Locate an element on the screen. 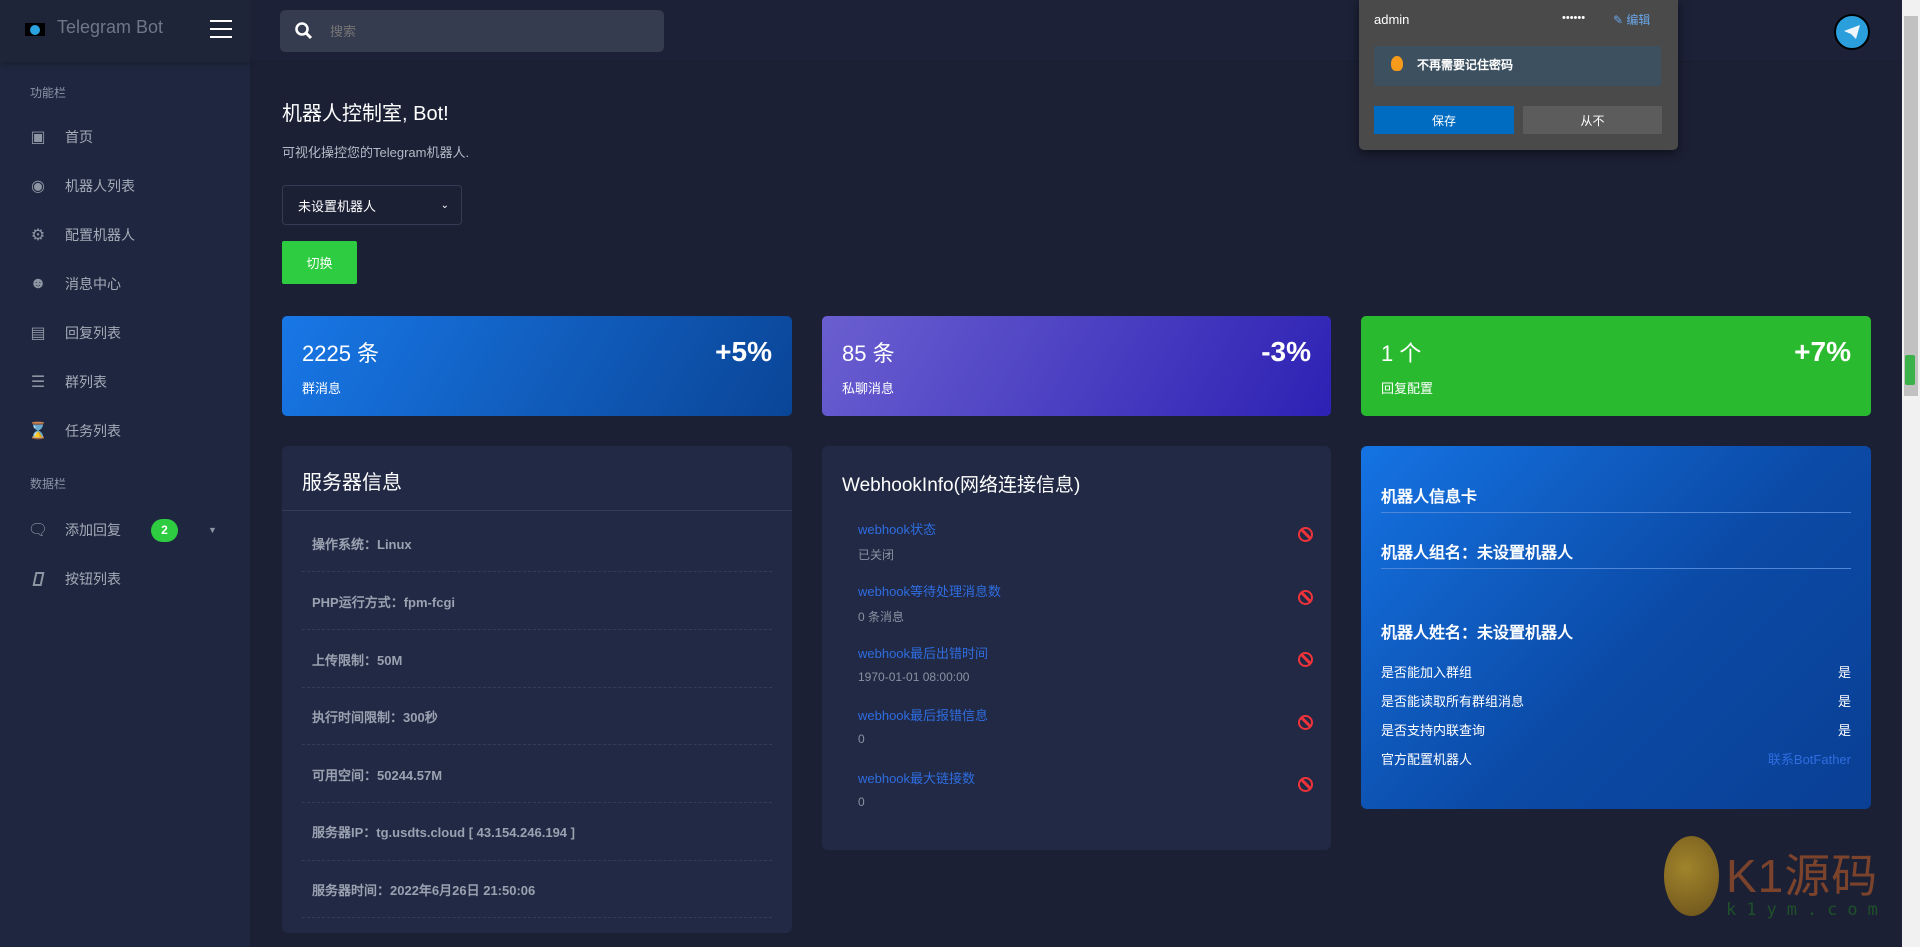 The width and height of the screenshot is (1920, 947). sidebar-item-bot-list: ◉ 机器人列表 is located at coordinates (125, 186).